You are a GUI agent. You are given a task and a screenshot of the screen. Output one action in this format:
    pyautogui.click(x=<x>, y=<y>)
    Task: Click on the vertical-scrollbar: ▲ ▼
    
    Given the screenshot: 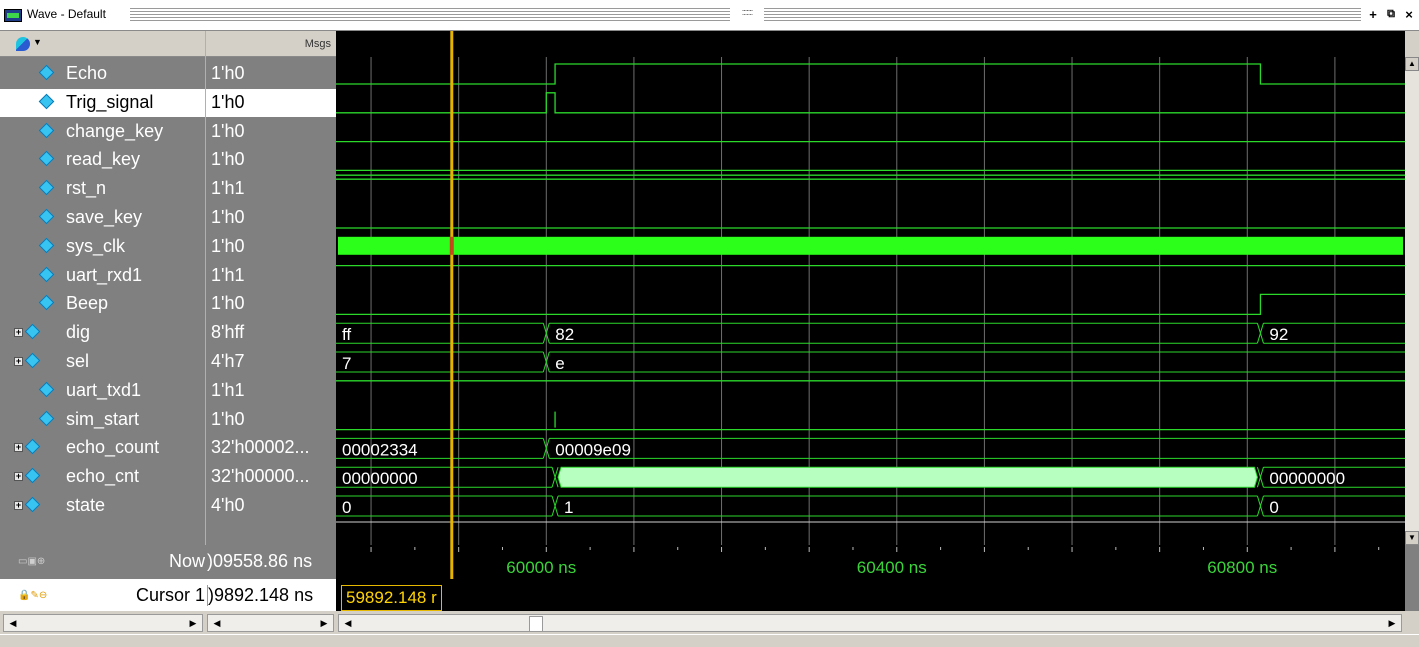 What is the action you would take?
    pyautogui.click(x=1412, y=301)
    